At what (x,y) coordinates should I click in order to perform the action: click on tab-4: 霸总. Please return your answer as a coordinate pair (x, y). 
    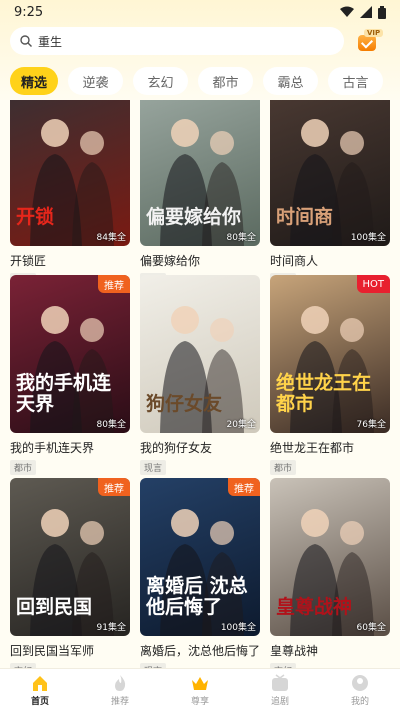
    Looking at the image, I should click on (290, 81).